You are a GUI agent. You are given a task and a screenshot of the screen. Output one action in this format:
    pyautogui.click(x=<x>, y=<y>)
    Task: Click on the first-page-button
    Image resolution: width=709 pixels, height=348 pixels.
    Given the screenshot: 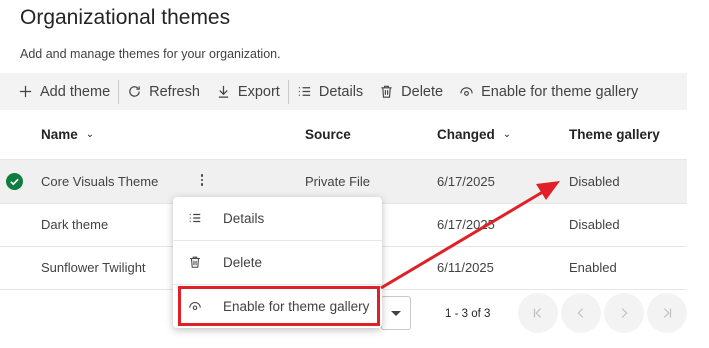 What is the action you would take?
    pyautogui.click(x=538, y=313)
    